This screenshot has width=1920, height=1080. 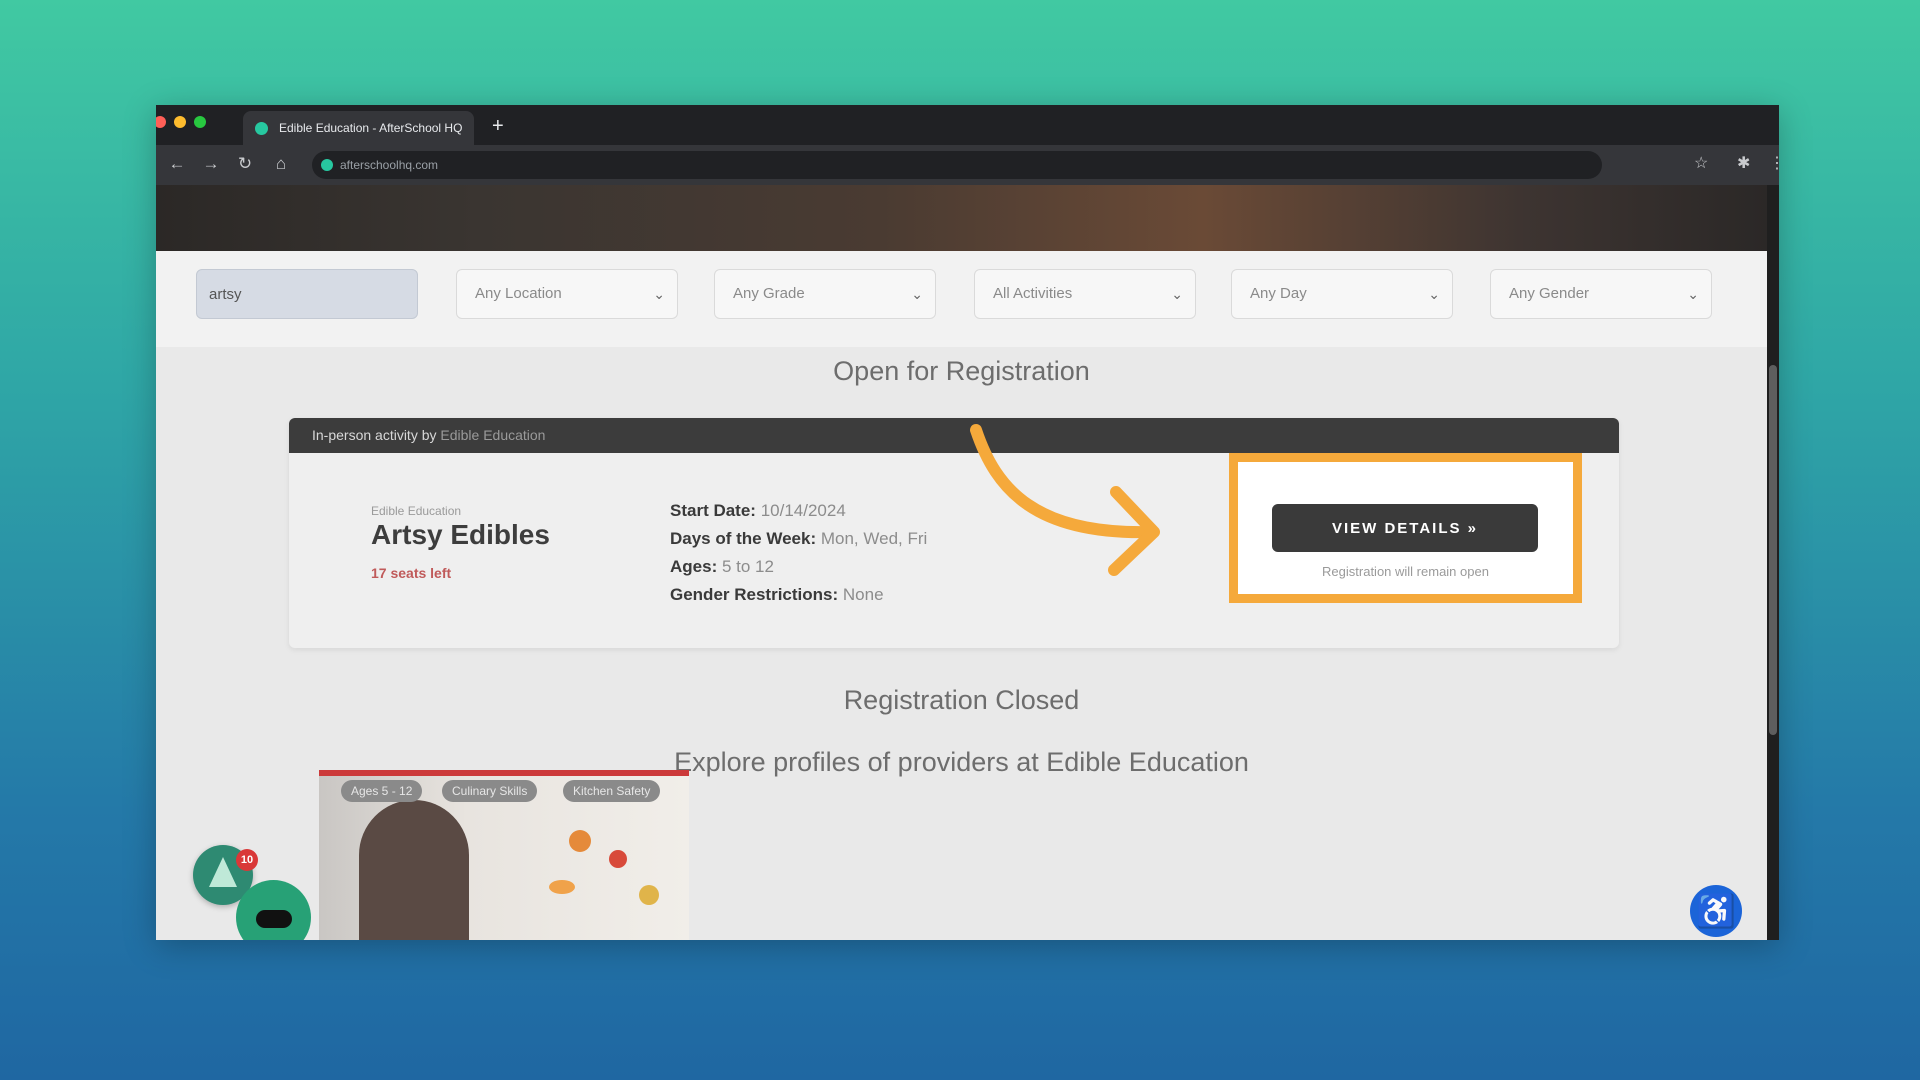 What do you see at coordinates (223, 872) in the screenshot?
I see `app-logo-icon` at bounding box center [223, 872].